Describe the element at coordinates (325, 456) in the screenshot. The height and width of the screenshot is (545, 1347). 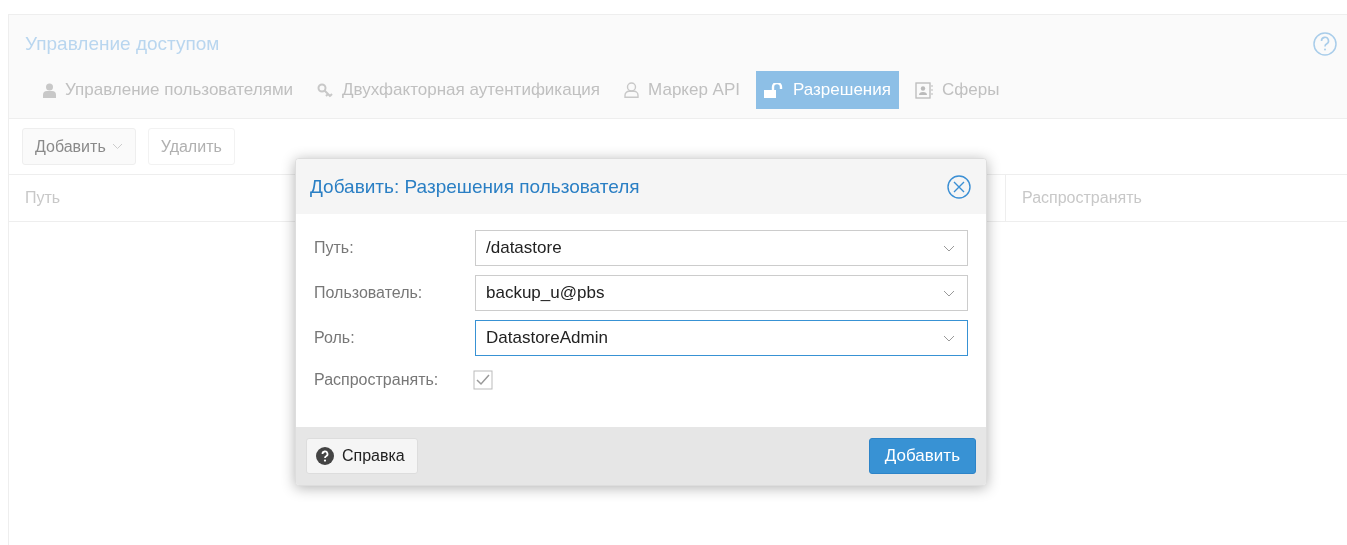
I see `question-icon` at that location.